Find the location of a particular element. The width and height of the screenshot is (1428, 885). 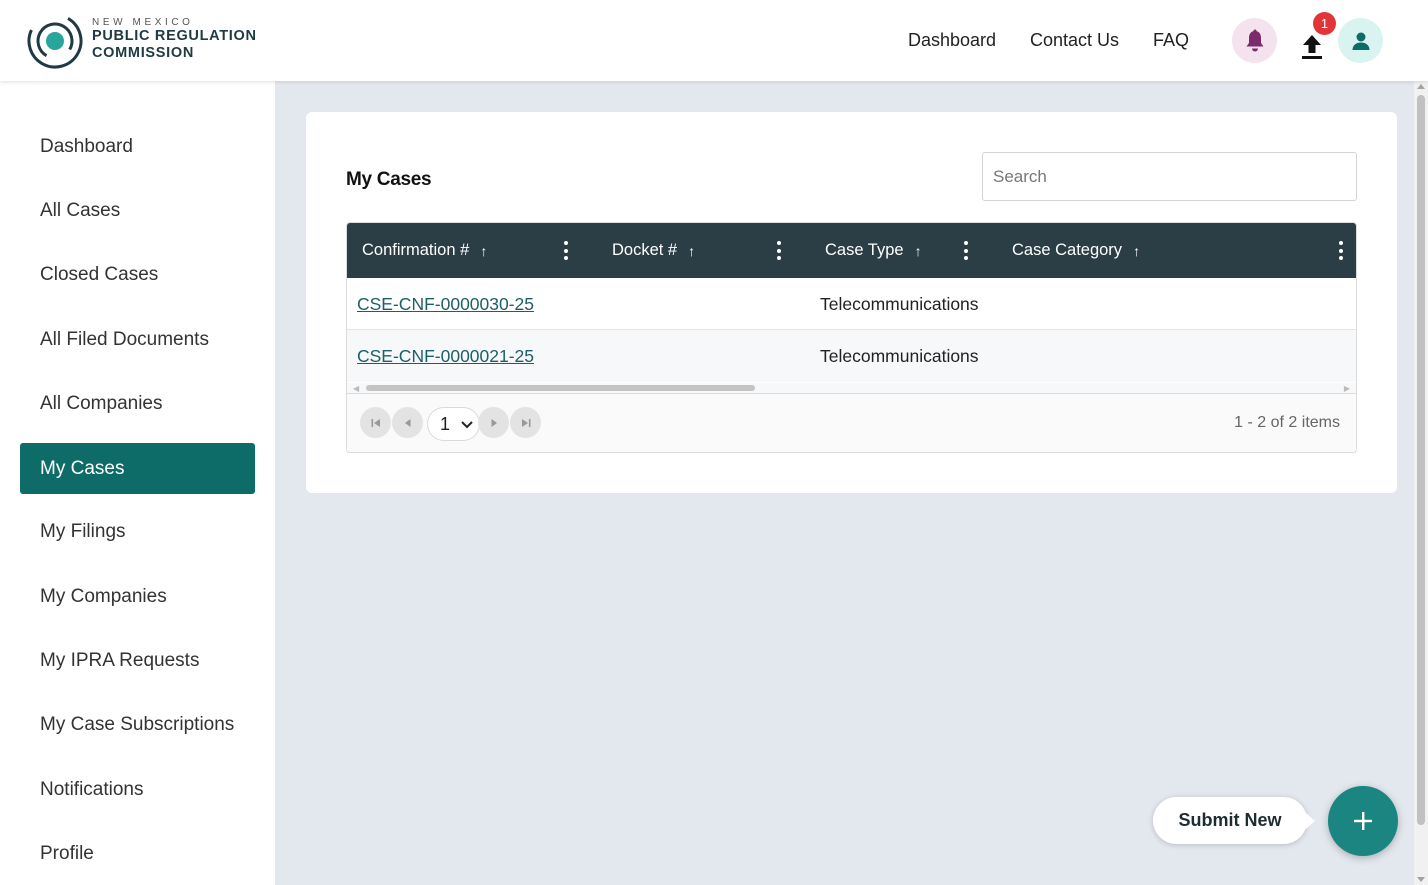

notifications-button is located at coordinates (1254, 40).